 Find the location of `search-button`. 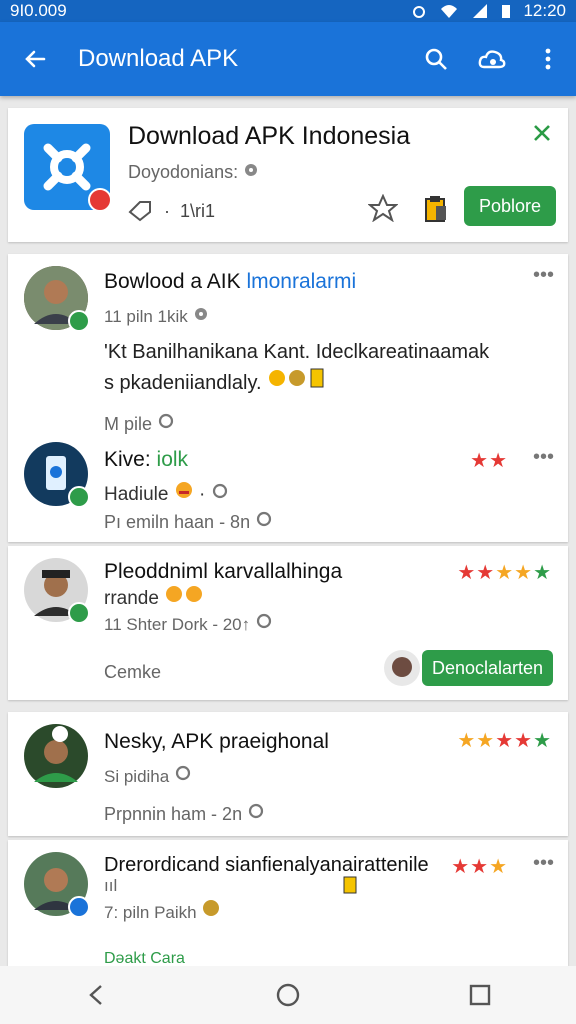

search-button is located at coordinates (436, 59).